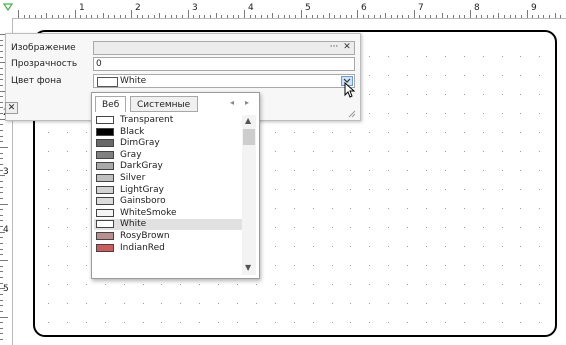 This screenshot has height=345, width=566. Describe the element at coordinates (168, 236) in the screenshot. I see `color-option: RosyBrown` at that location.